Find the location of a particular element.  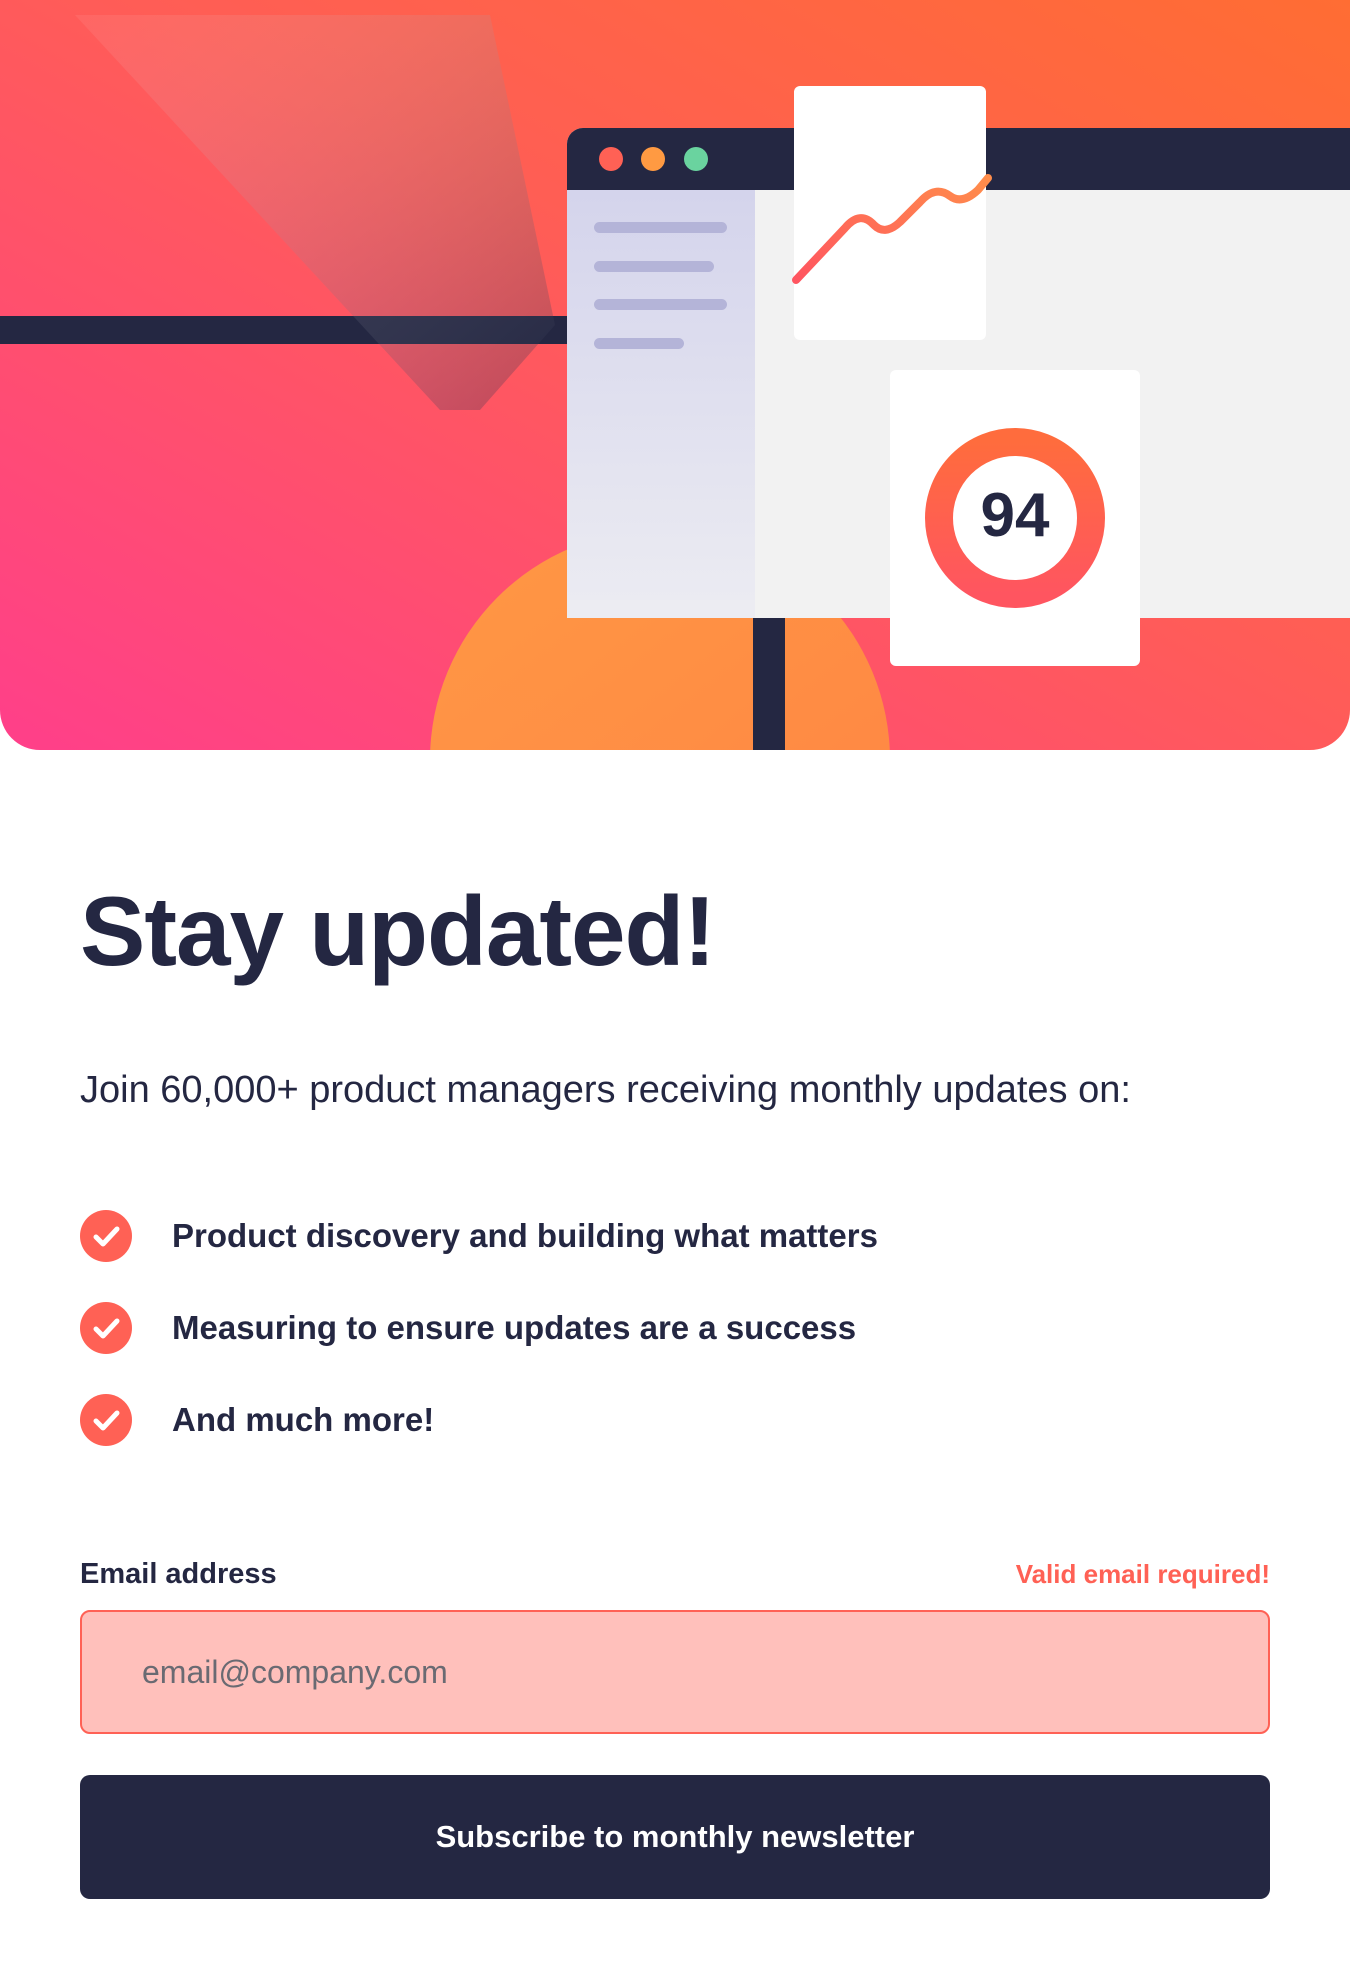

feature-text: And much more! is located at coordinates (303, 1419).